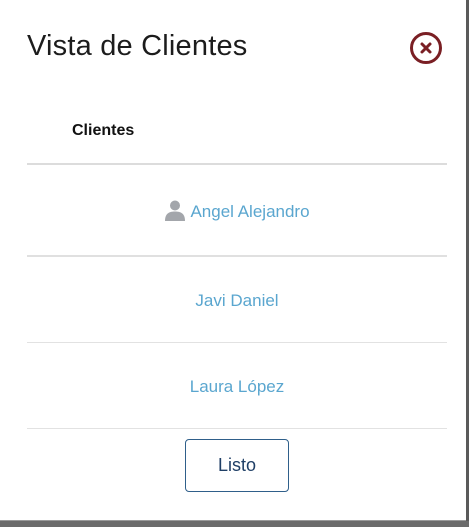 The height and width of the screenshot is (527, 469). Describe the element at coordinates (103, 130) in the screenshot. I see `clients-column-header: Clientes` at that location.